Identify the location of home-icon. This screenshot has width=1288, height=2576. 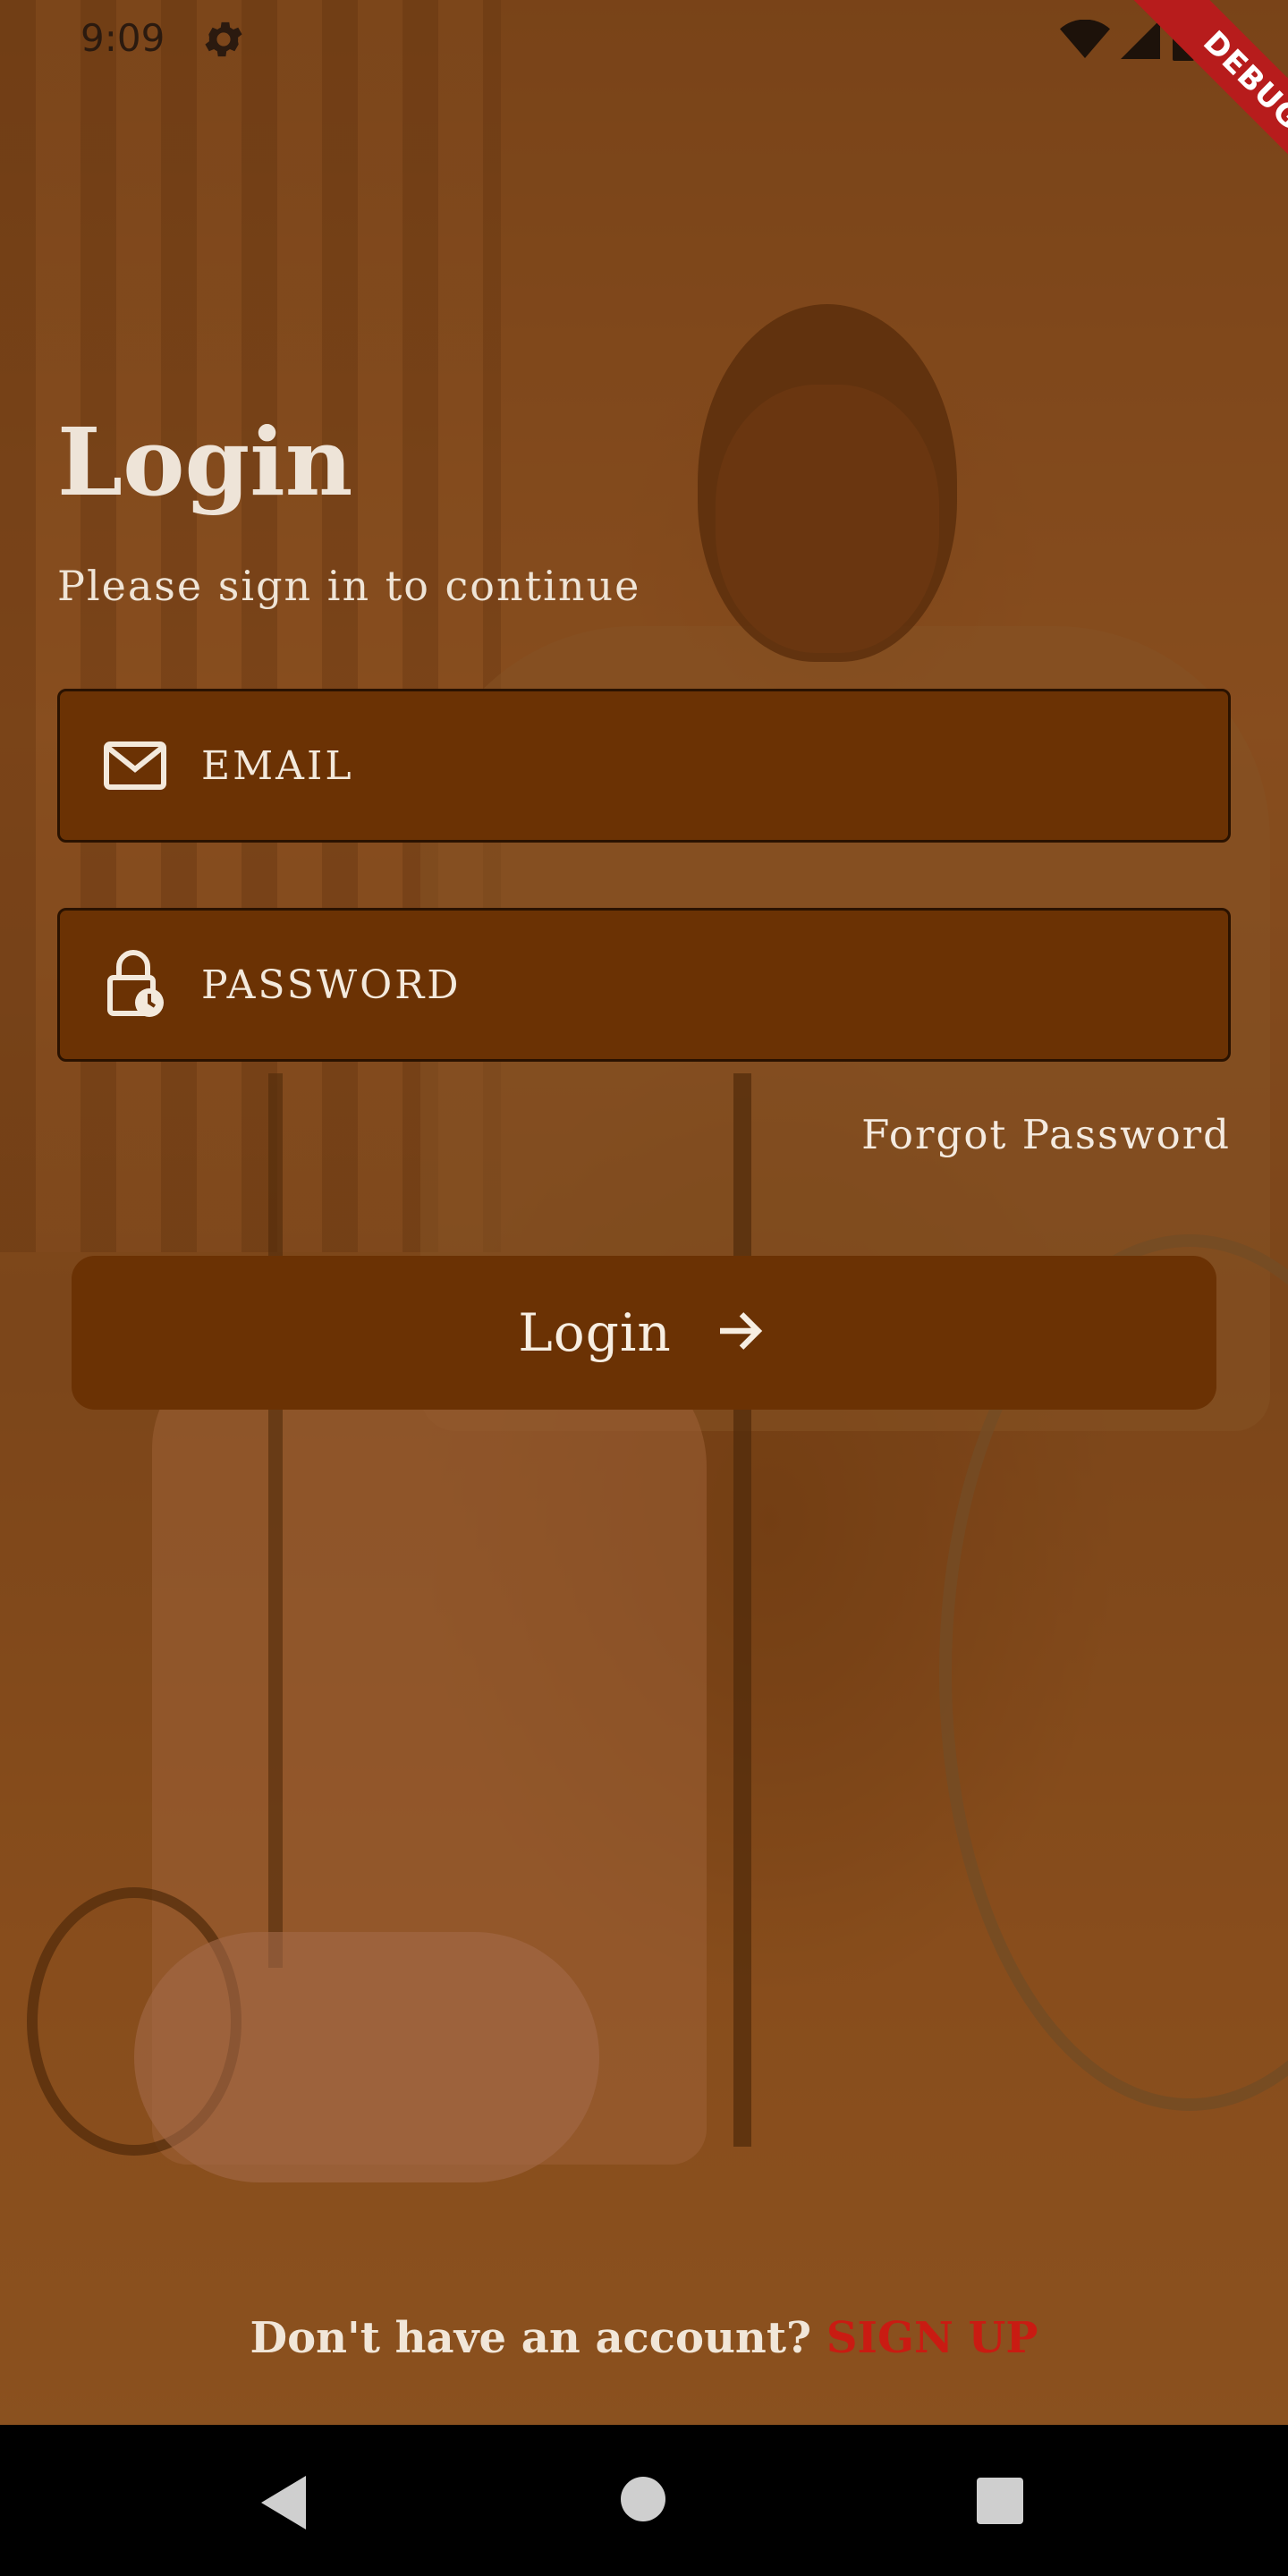
(643, 2499).